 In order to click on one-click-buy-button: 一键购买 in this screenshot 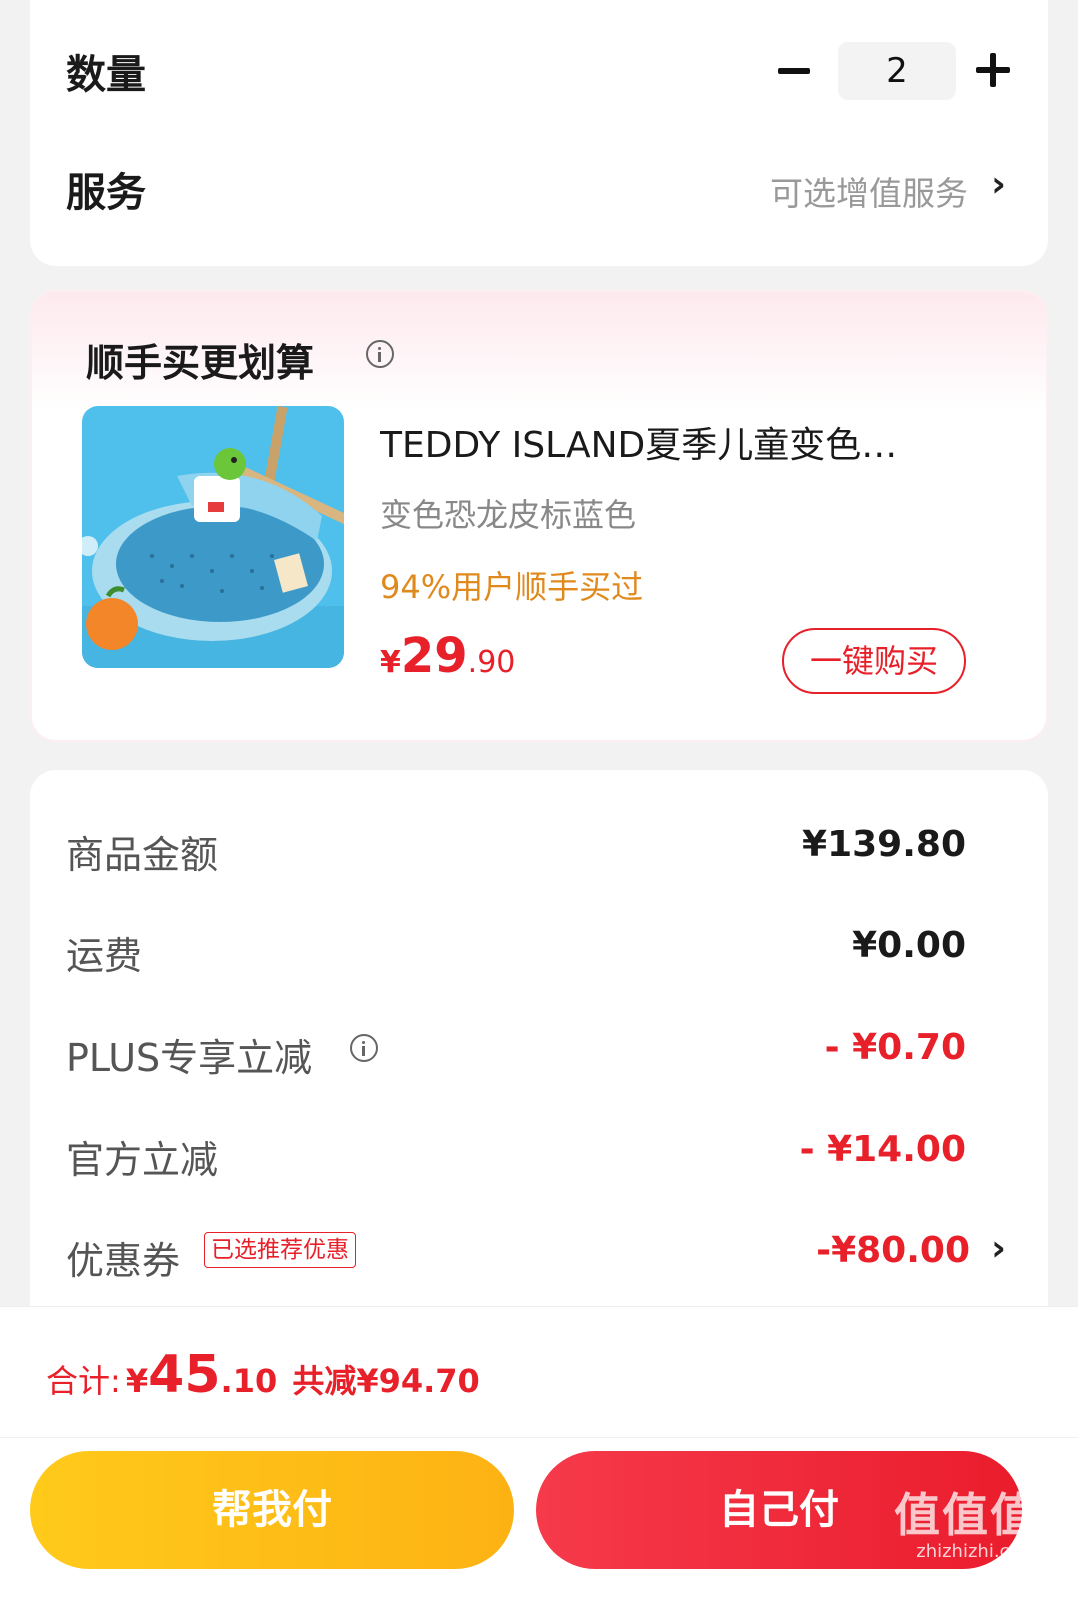, I will do `click(874, 661)`.